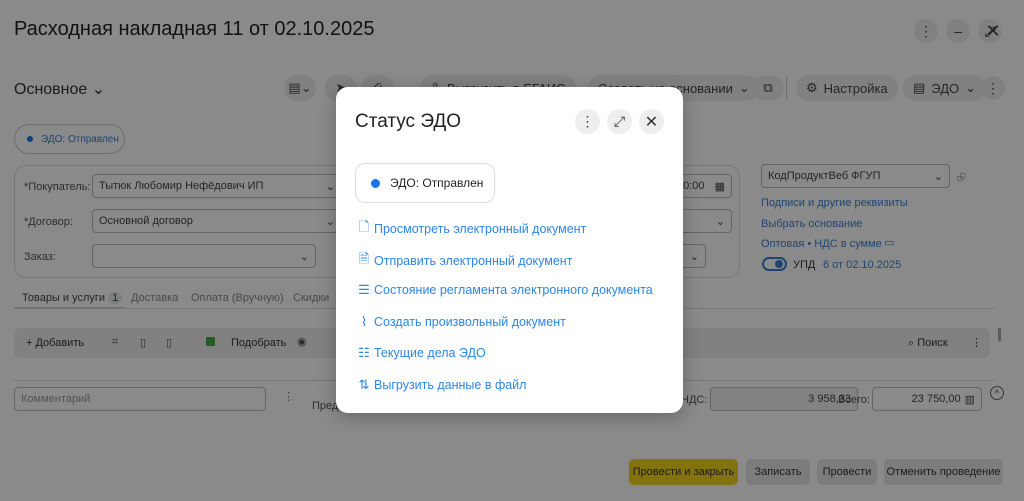 This screenshot has width=1024, height=501. I want to click on edo-status-badge: ЭДО: Отправлен, so click(425, 183).